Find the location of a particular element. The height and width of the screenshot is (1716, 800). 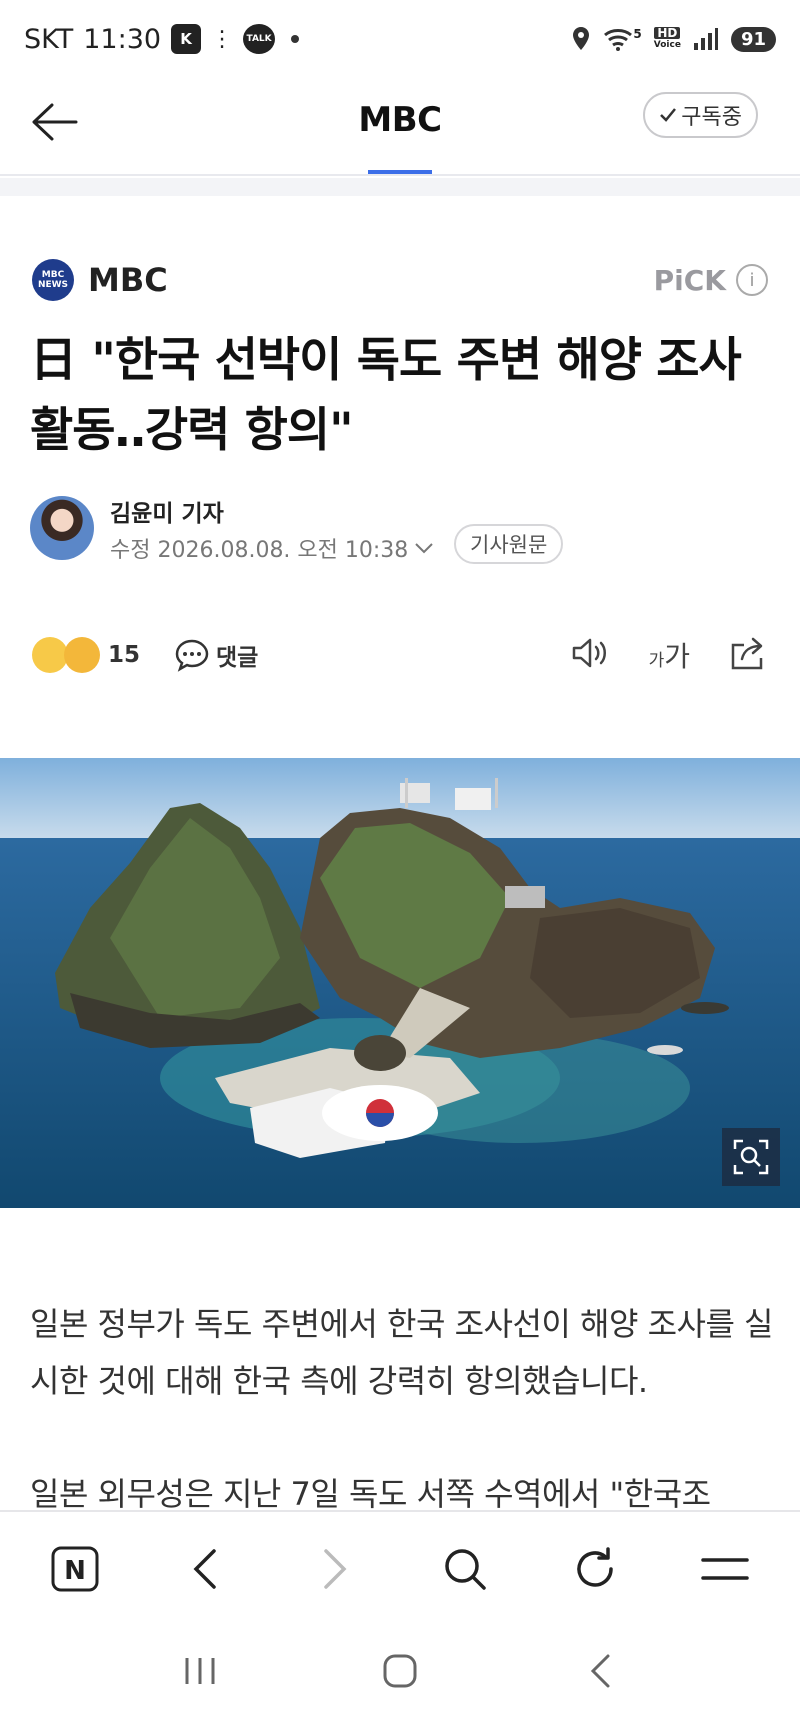

refresh-button is located at coordinates (595, 1569).